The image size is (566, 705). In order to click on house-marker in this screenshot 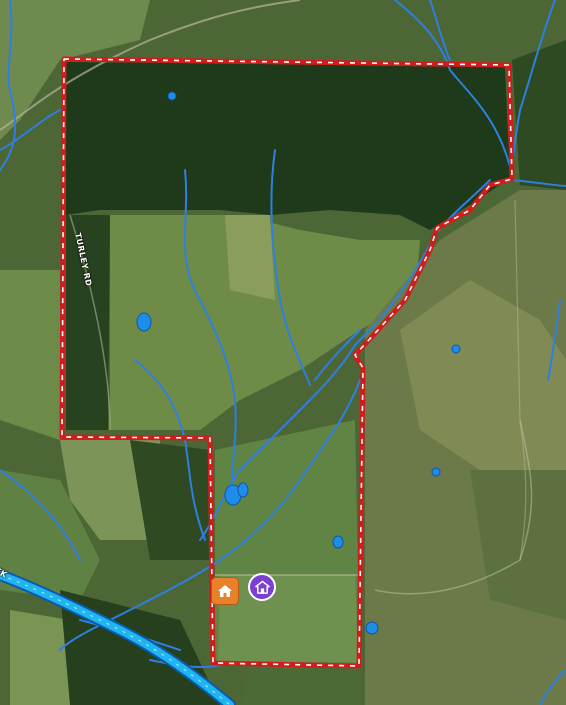, I will do `click(262, 587)`.